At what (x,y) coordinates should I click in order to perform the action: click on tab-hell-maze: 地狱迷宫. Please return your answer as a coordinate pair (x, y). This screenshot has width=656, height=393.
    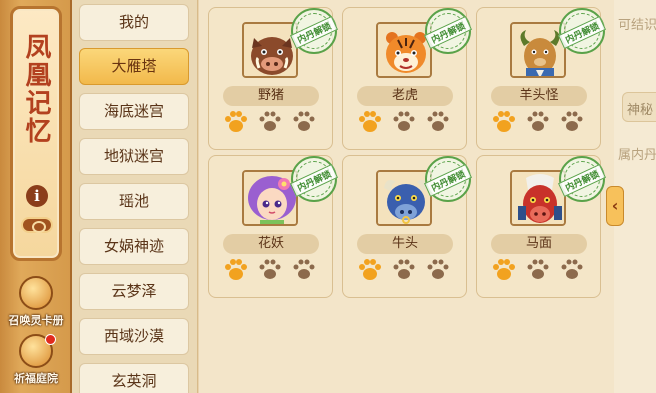
    Looking at the image, I should click on (134, 156).